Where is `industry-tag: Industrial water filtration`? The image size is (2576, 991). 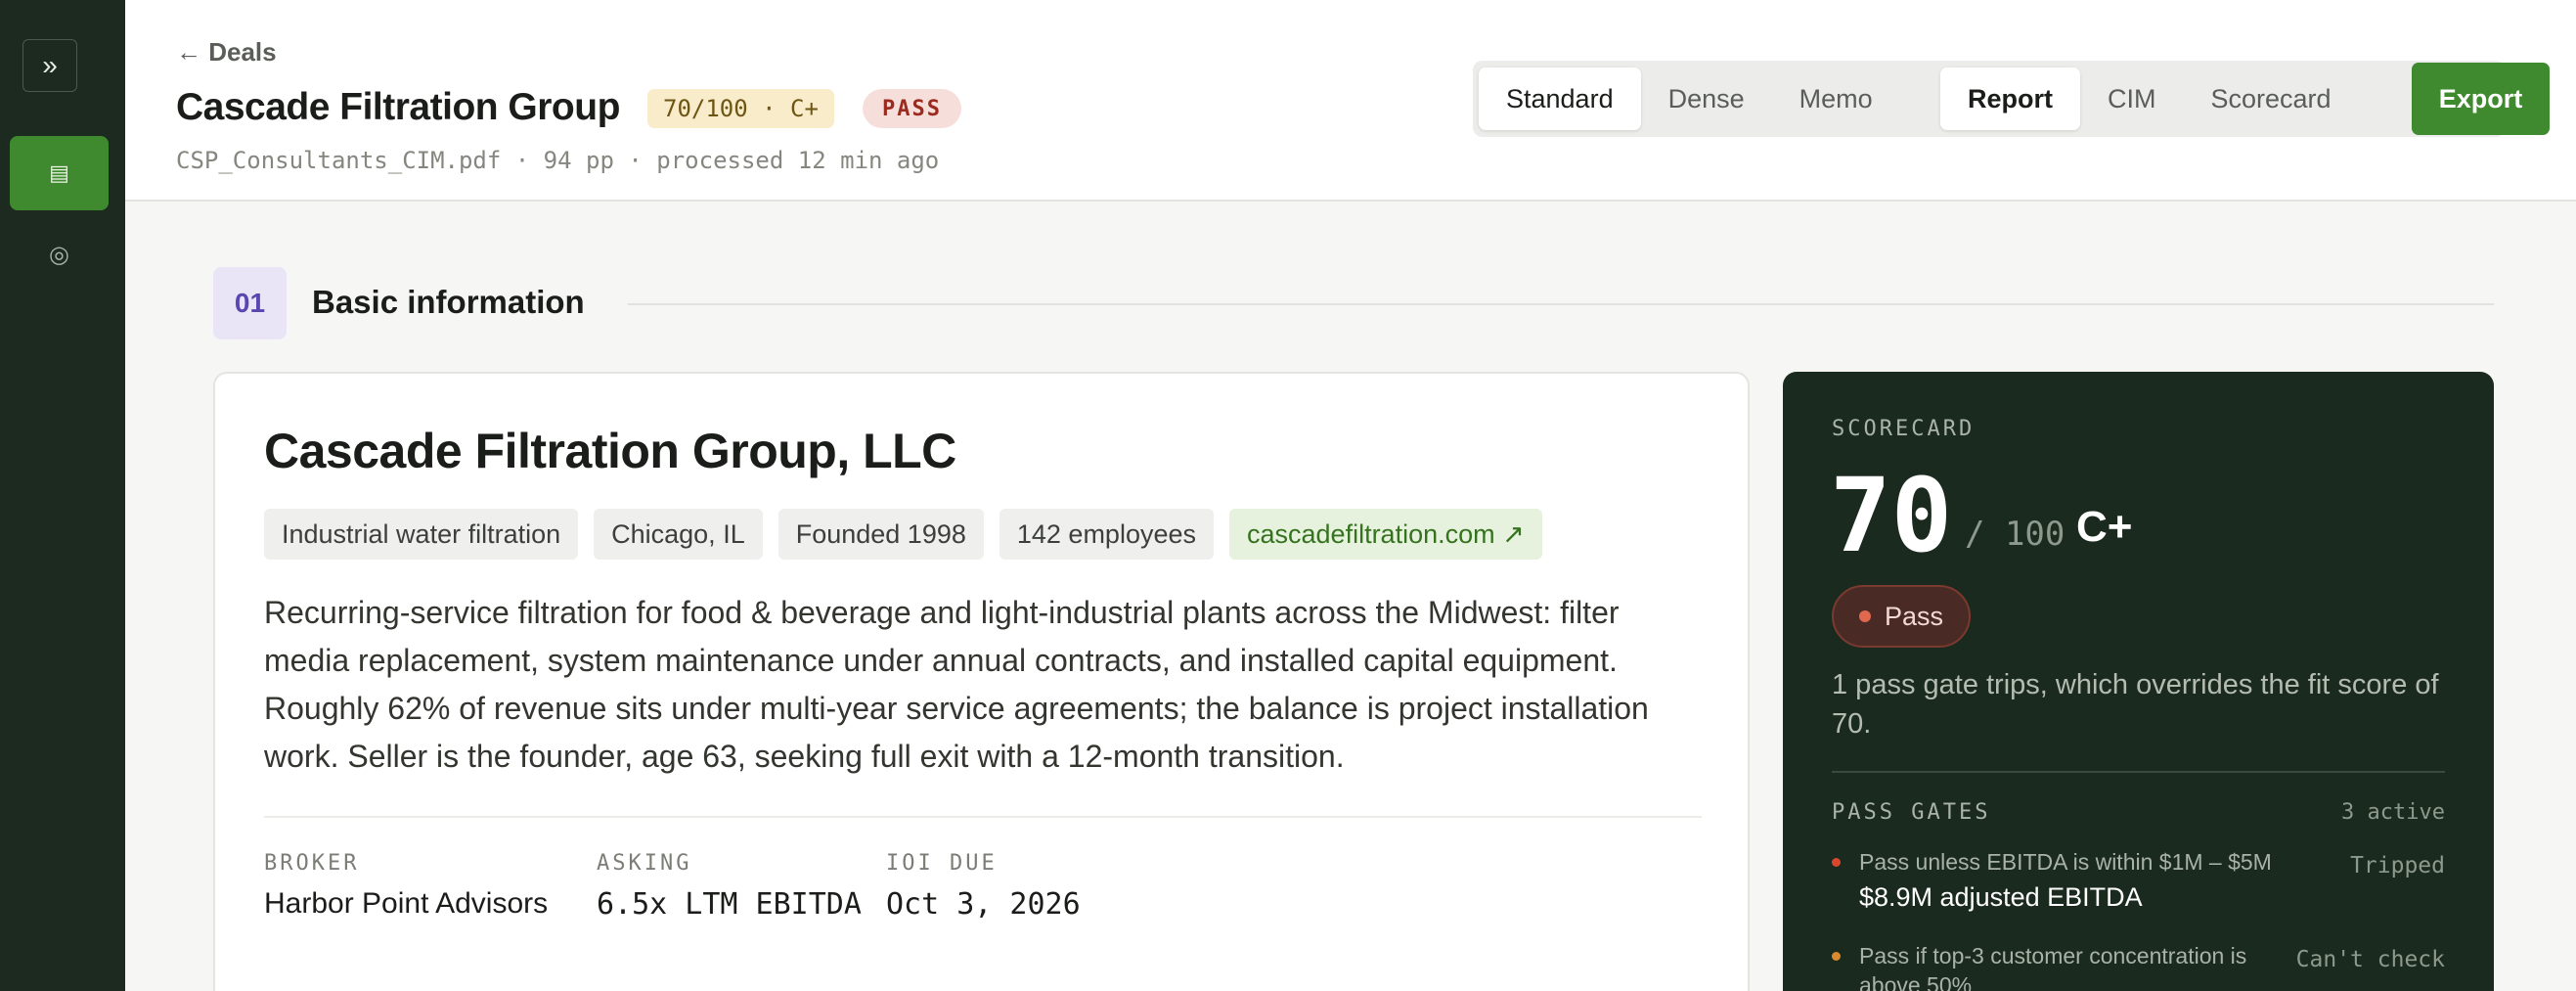
industry-tag: Industrial water filtration is located at coordinates (421, 534).